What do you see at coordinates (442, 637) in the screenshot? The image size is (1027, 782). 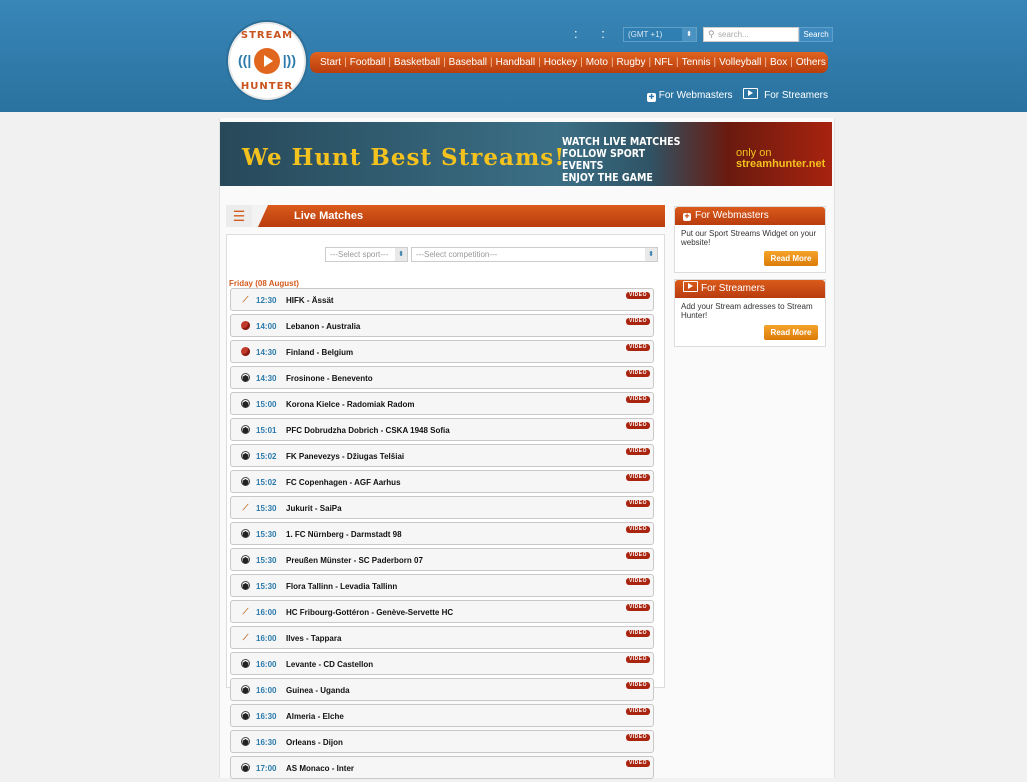 I see `match-row: ⟋ 16:00 Ilves - Tappara VIDEO` at bounding box center [442, 637].